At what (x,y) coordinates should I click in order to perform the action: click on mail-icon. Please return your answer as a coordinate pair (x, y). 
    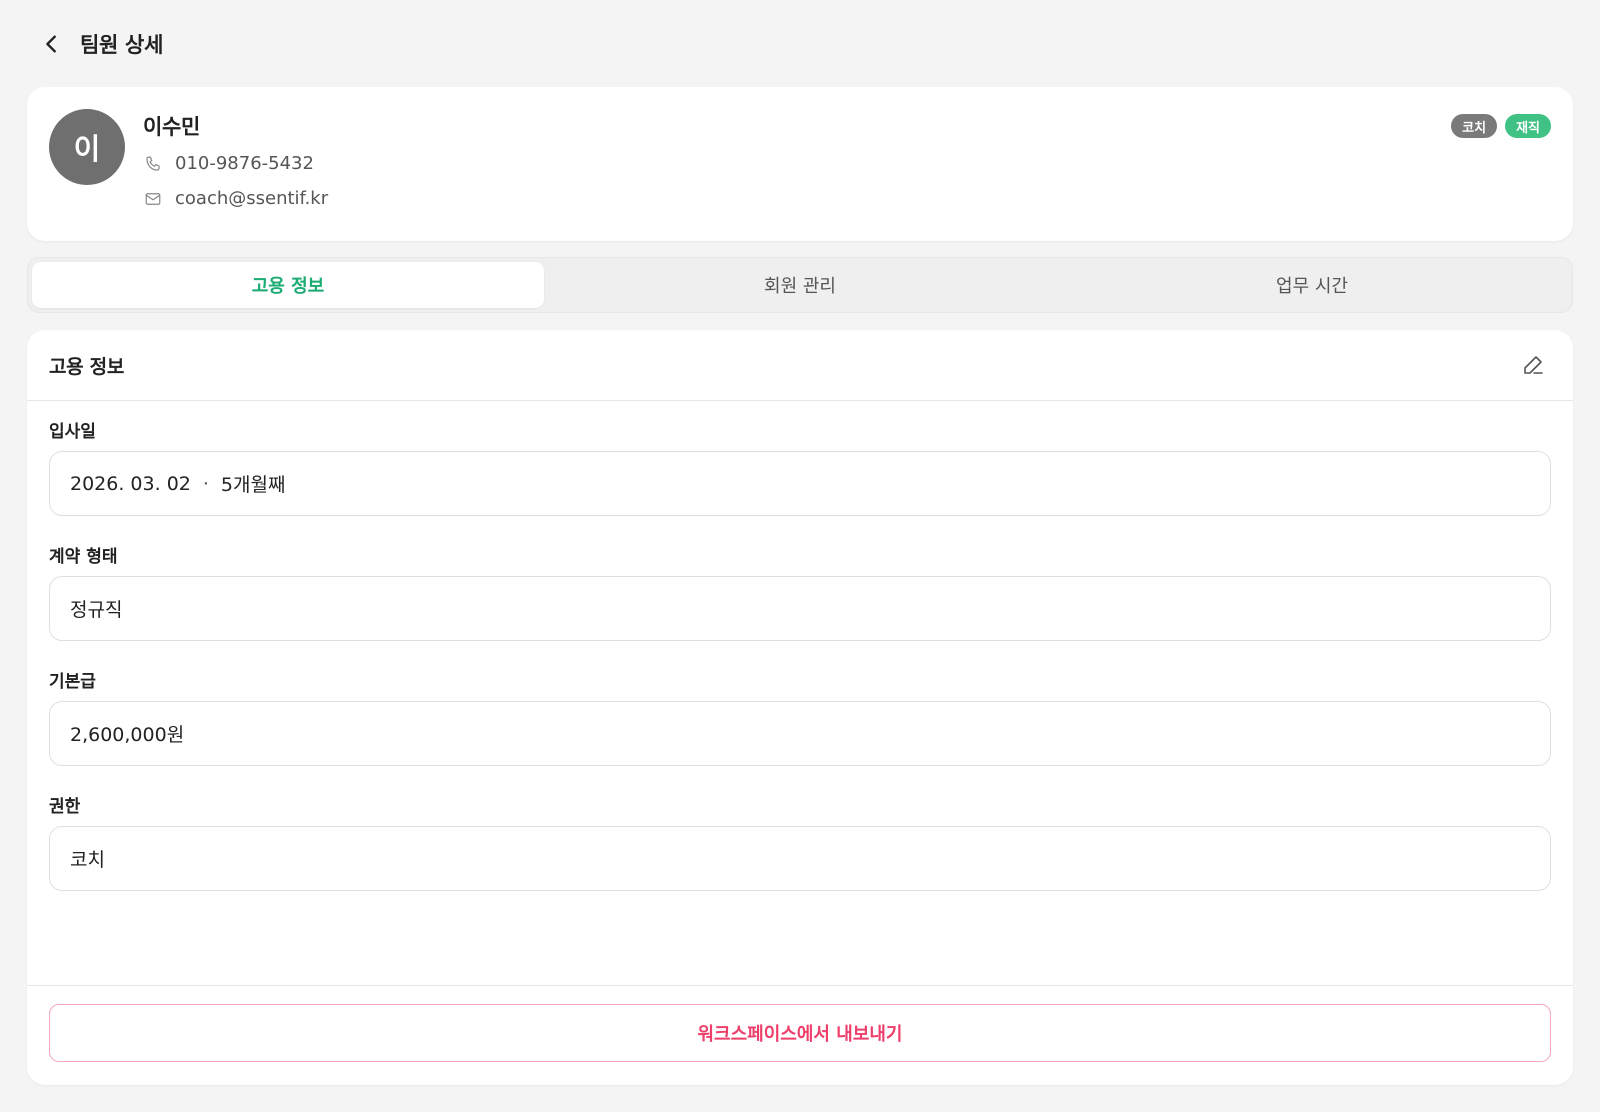
    Looking at the image, I should click on (153, 199).